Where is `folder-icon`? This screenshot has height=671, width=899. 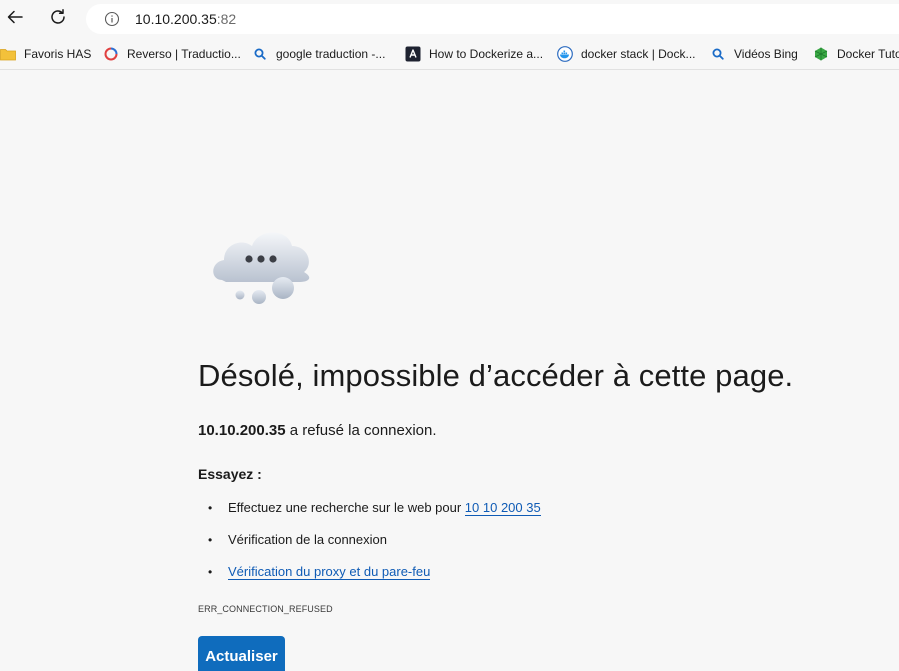 folder-icon is located at coordinates (8, 54).